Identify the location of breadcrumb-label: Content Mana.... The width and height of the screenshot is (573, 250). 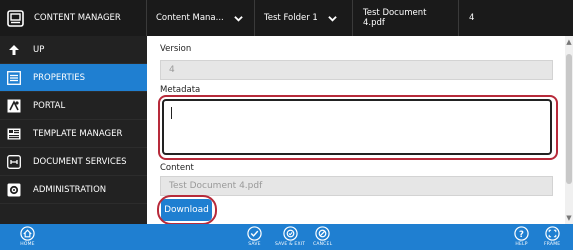
(190, 18).